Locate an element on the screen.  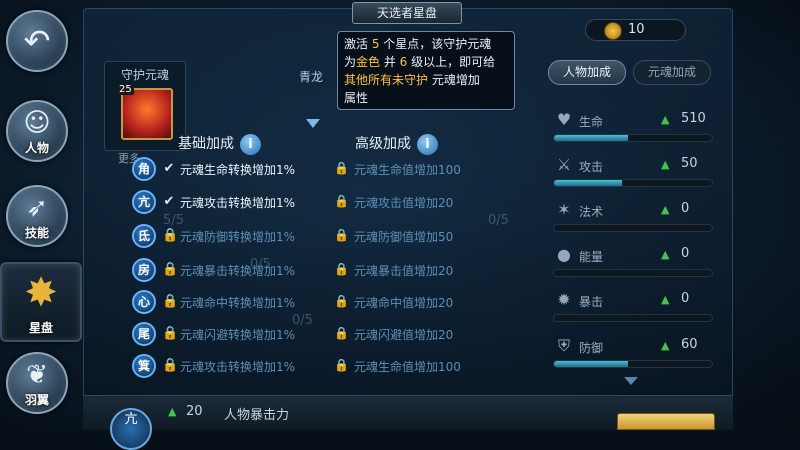
coin-icon is located at coordinates (613, 31).